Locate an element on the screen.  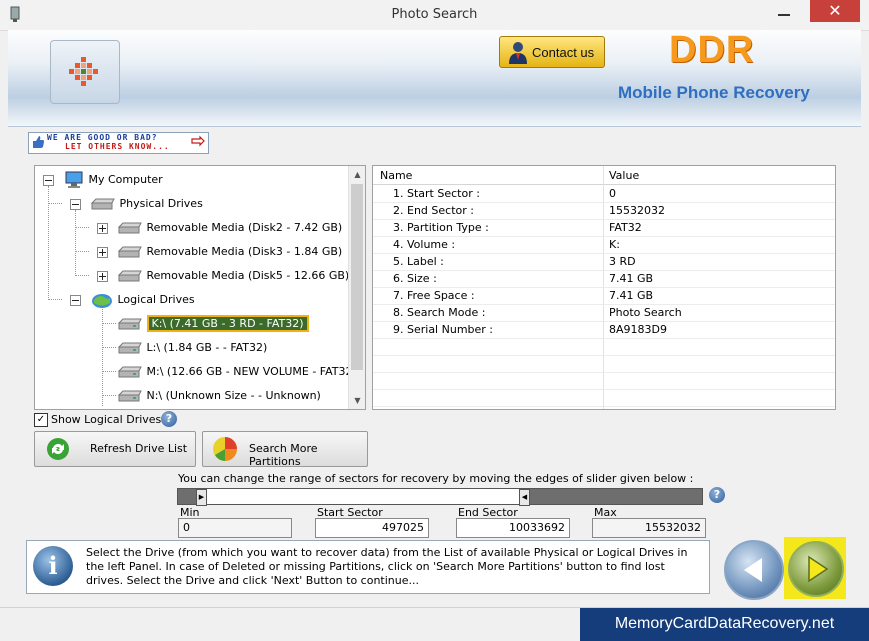
person-icon is located at coordinates (518, 53).